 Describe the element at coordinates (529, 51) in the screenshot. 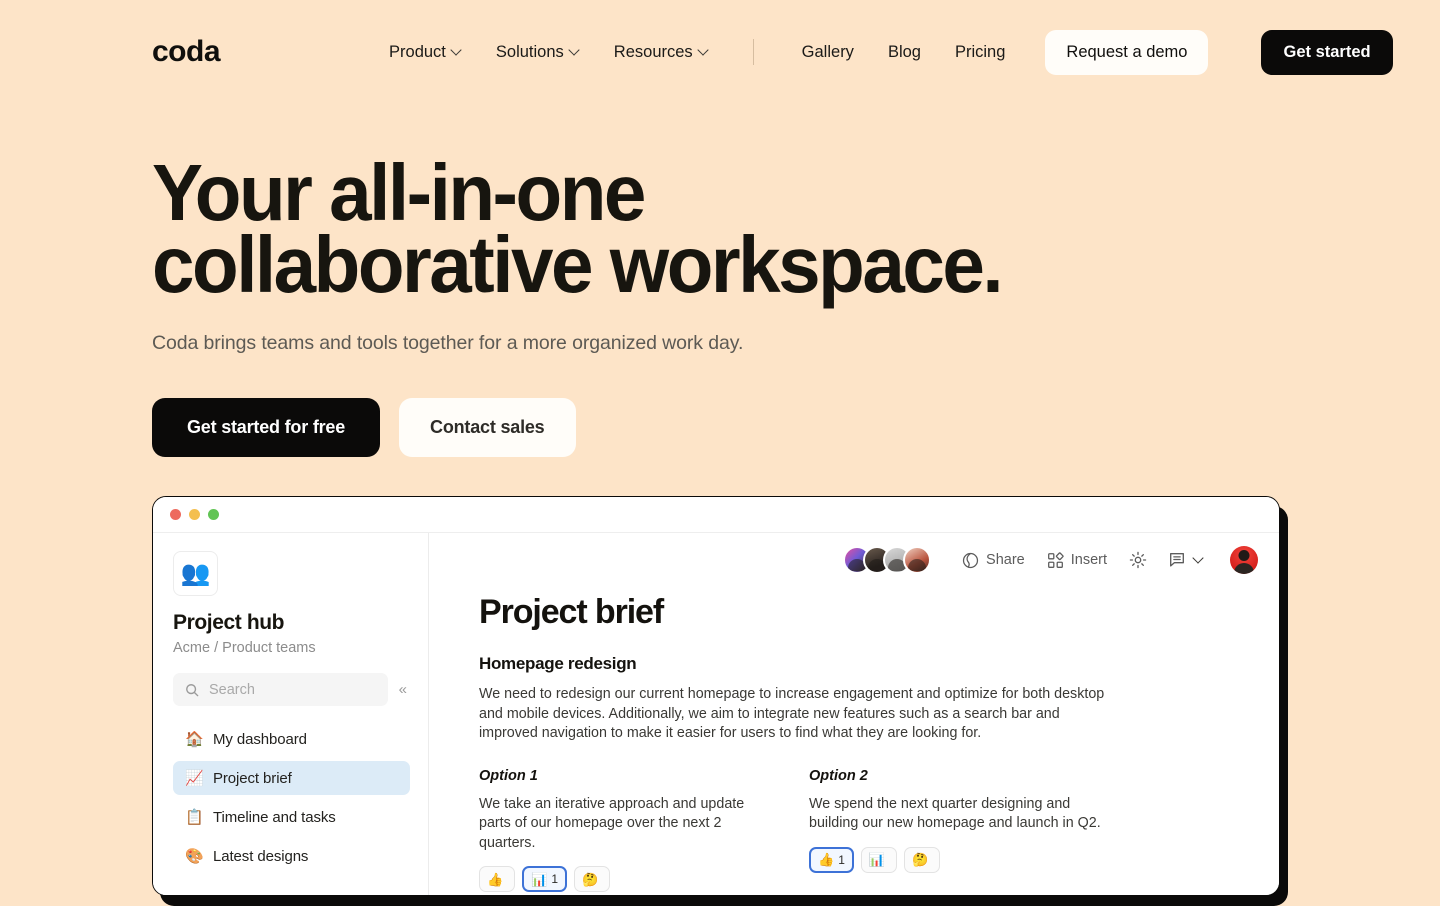

I see `nav-item-solutions-label: Solutions` at that location.